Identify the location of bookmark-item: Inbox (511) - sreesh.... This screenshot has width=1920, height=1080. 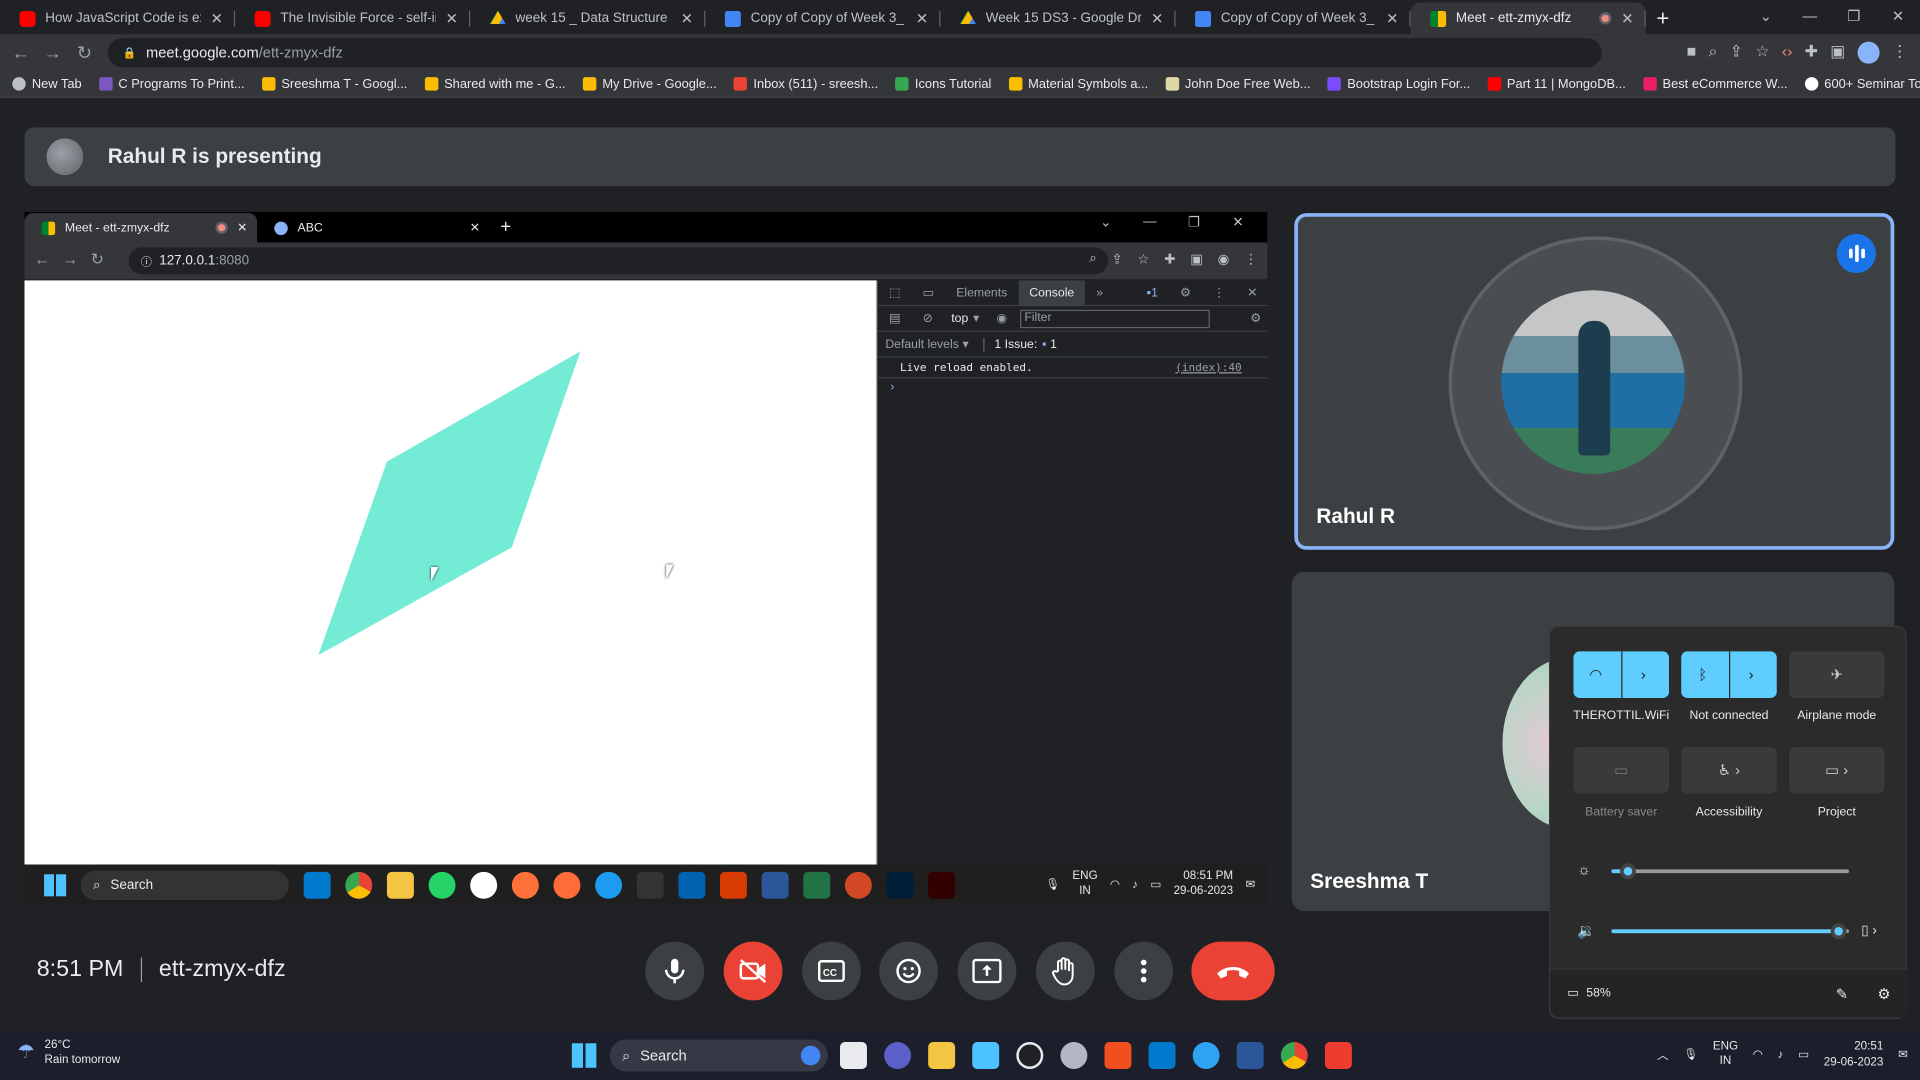
(805, 84).